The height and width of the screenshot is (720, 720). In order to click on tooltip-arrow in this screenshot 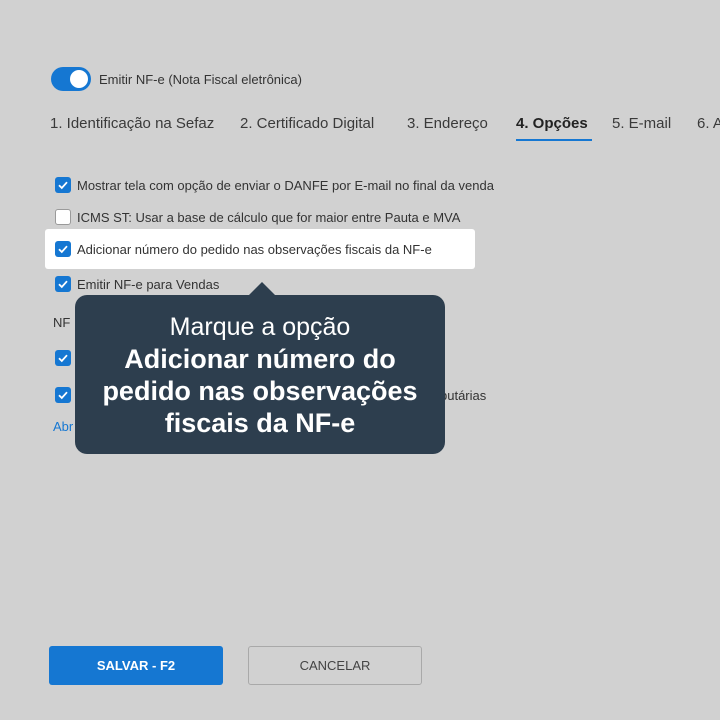, I will do `click(262, 289)`.